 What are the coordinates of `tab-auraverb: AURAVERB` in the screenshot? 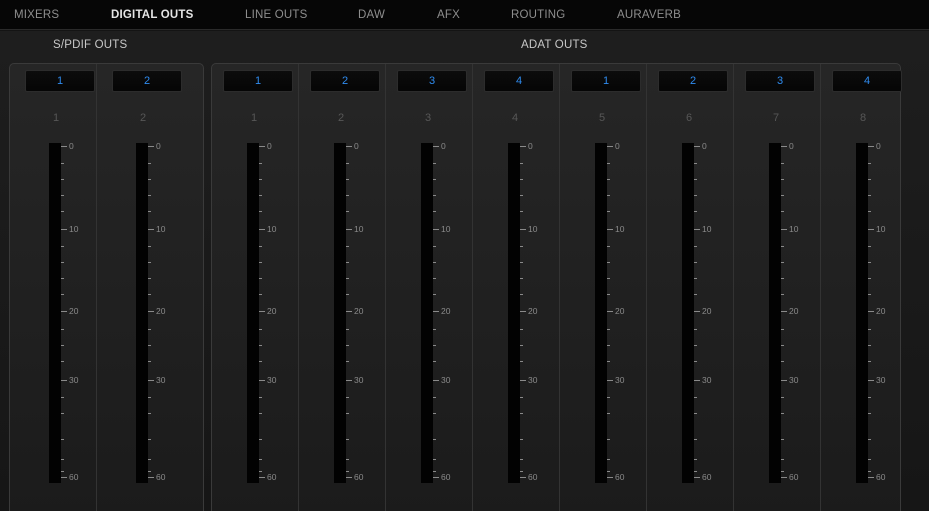 It's located at (649, 15).